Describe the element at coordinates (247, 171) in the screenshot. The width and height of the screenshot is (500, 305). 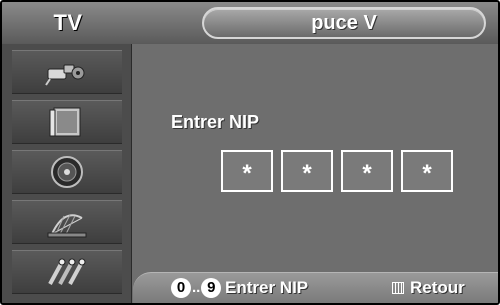
I see `pin-digit-1: *` at that location.